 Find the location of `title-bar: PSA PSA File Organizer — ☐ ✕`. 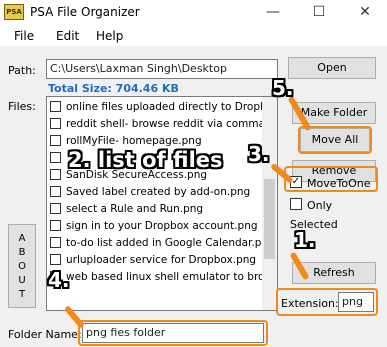

title-bar: PSA PSA File Organizer — ☐ ✕ is located at coordinates (193, 13).